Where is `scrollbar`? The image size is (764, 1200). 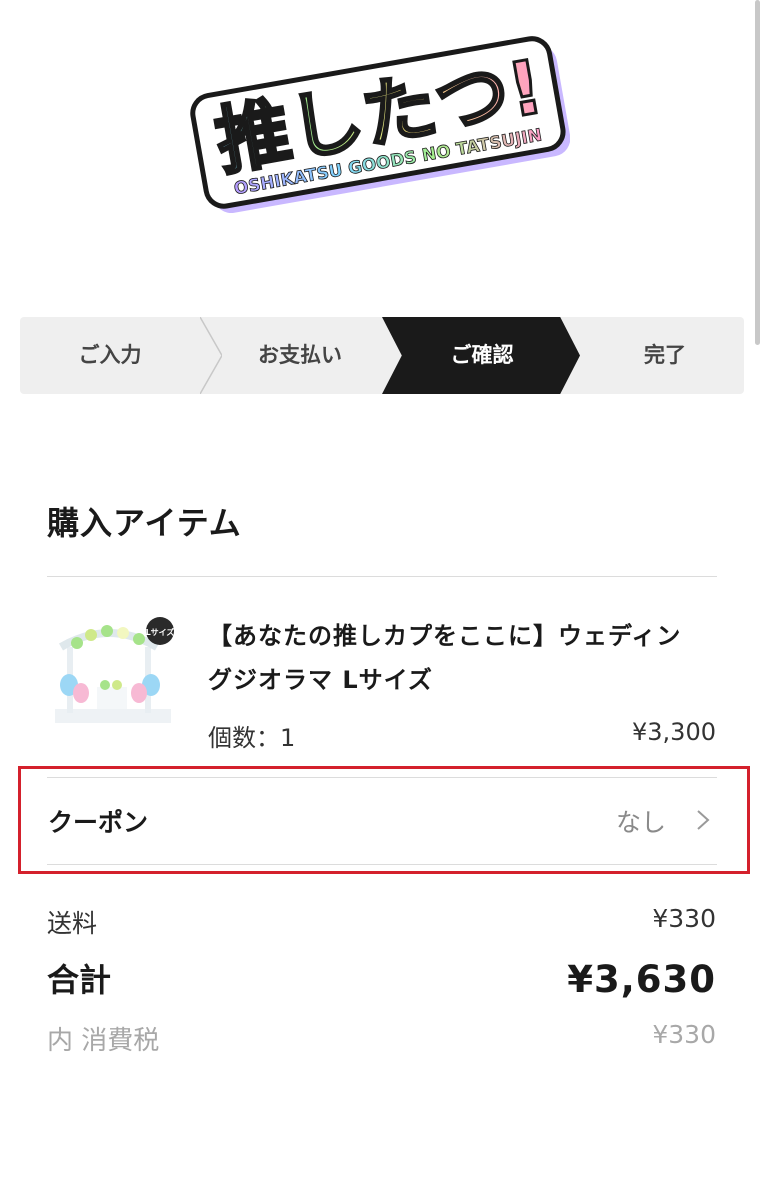 scrollbar is located at coordinates (757, 172).